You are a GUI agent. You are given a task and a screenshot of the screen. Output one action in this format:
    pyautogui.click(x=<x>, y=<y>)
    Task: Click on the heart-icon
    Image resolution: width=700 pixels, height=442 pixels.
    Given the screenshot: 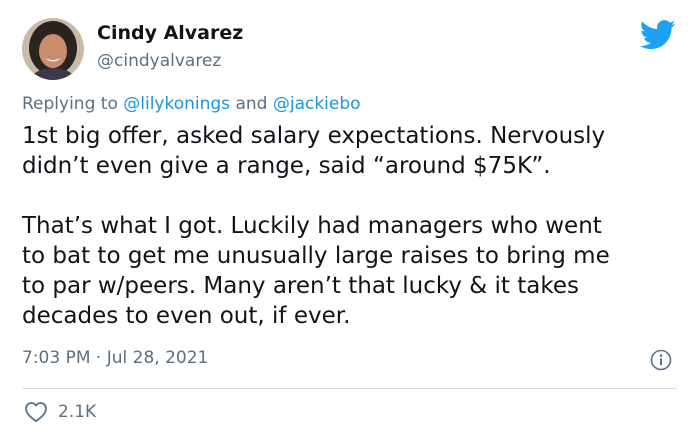 What is the action you would take?
    pyautogui.click(x=36, y=412)
    